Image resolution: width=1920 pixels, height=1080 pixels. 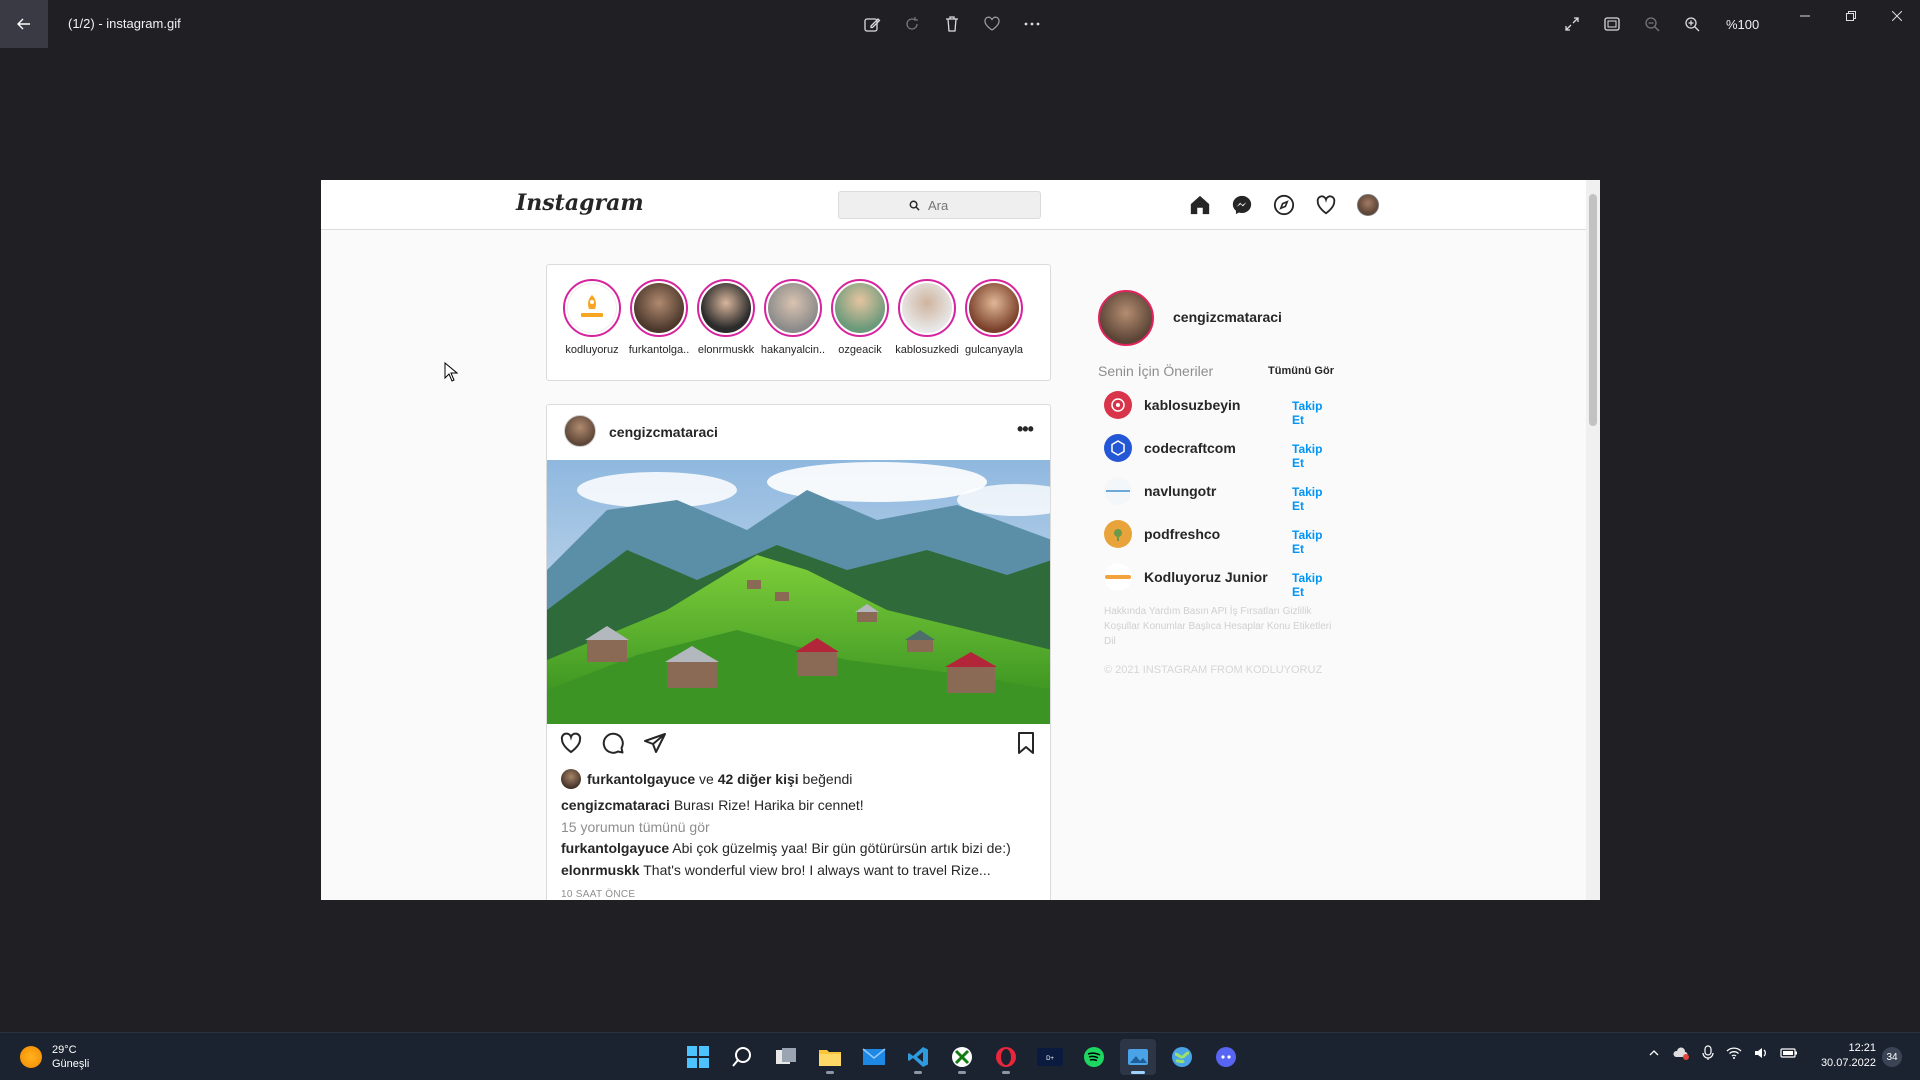 I want to click on close-icon, so click(x=1897, y=16).